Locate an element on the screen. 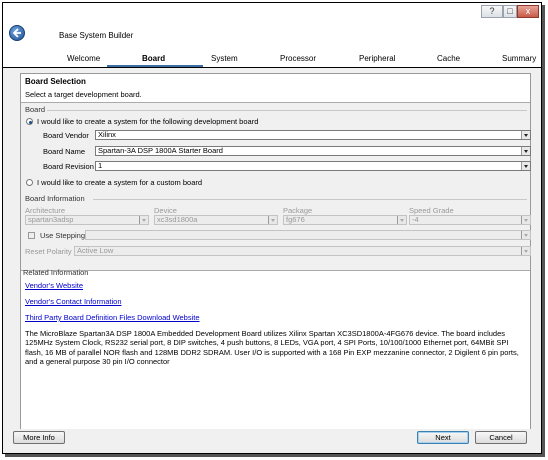 Image resolution: width=548 pixels, height=460 pixels. related-info-legend: Related Information is located at coordinates (56, 272).